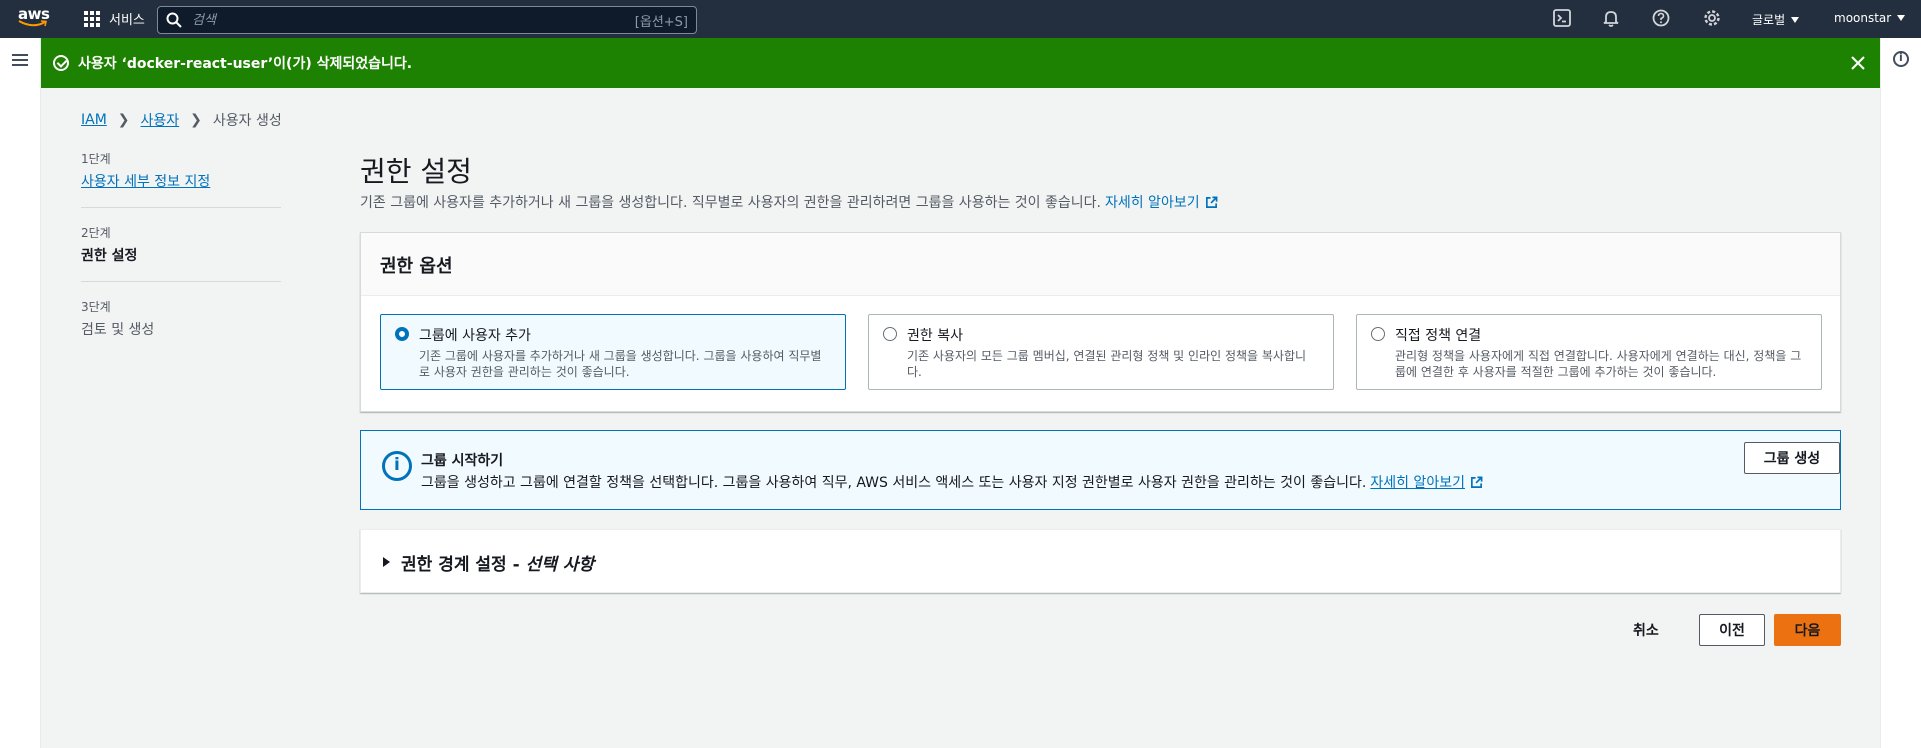 The image size is (1921, 748). I want to click on aws-smile-icon, so click(32, 23).